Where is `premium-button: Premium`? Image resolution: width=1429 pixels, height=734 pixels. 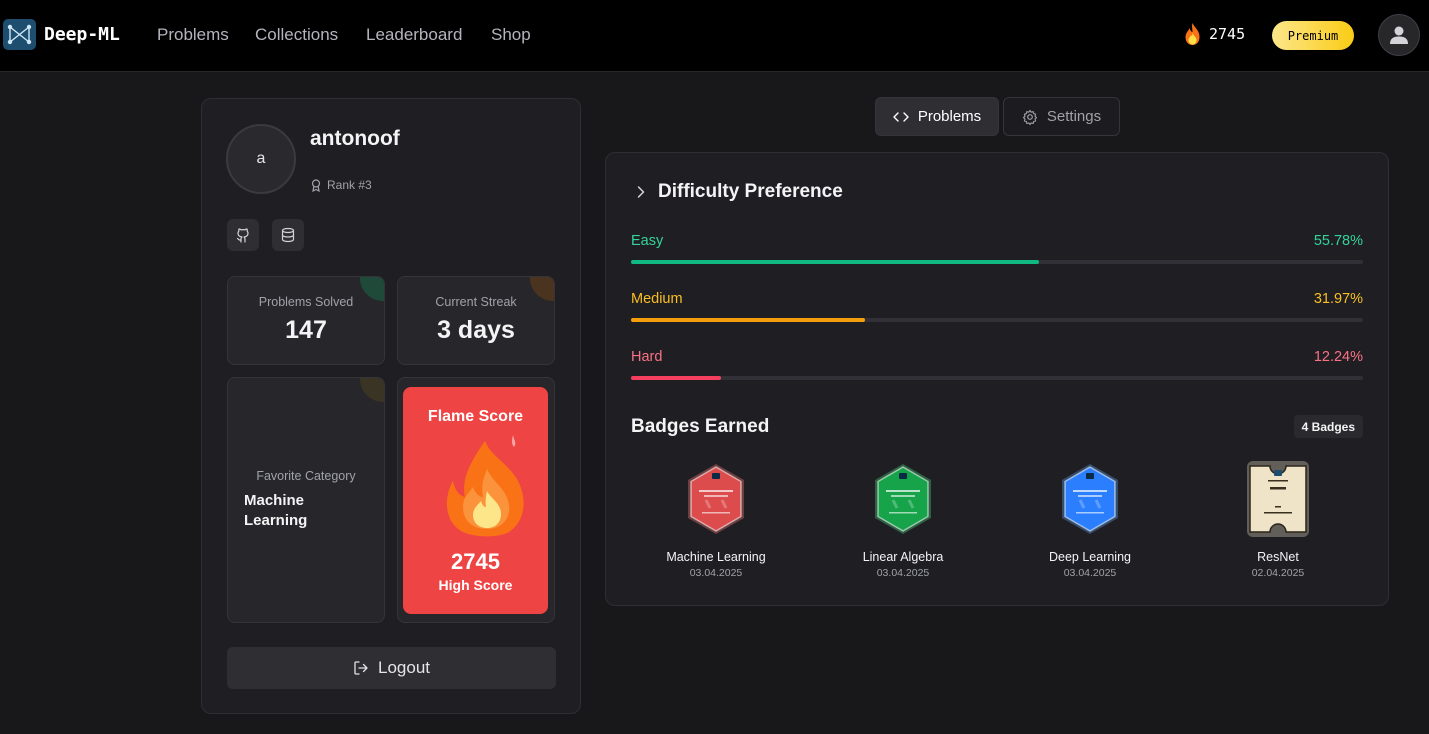
premium-button: Premium is located at coordinates (1313, 35).